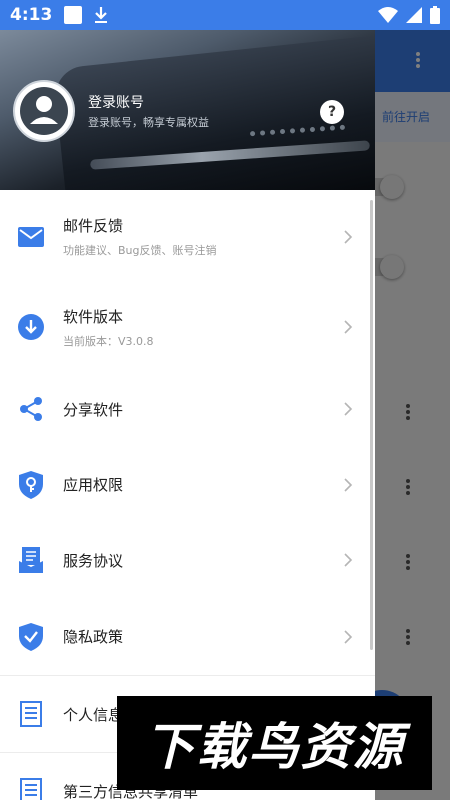  Describe the element at coordinates (31, 484) in the screenshot. I see `shield-key-icon` at that location.